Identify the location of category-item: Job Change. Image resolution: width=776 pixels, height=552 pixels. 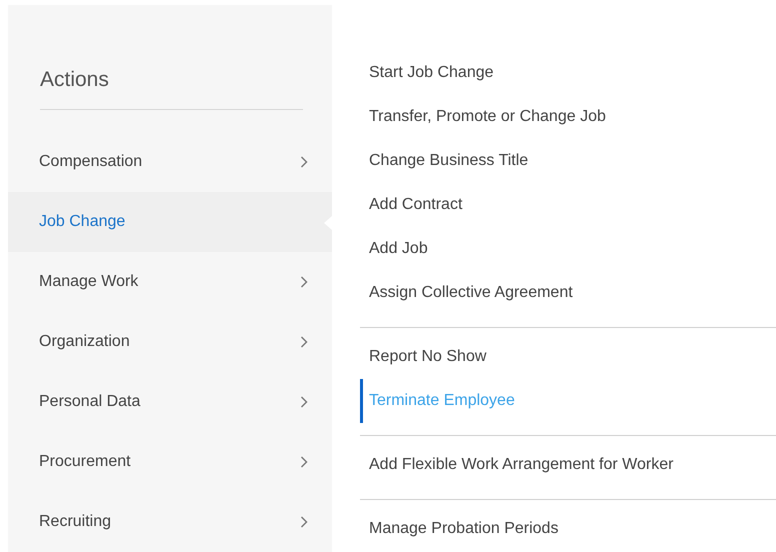
(170, 222).